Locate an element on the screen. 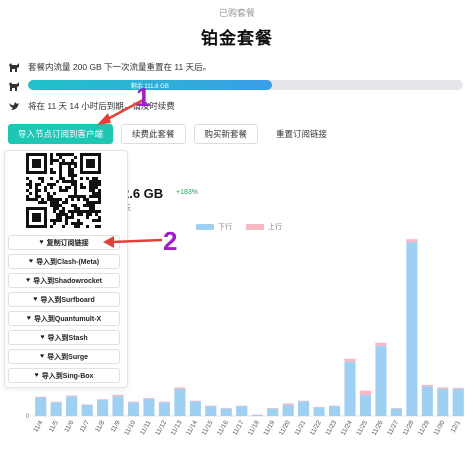 The height and width of the screenshot is (453, 474). annotation-number-2: 2 is located at coordinates (170, 241).